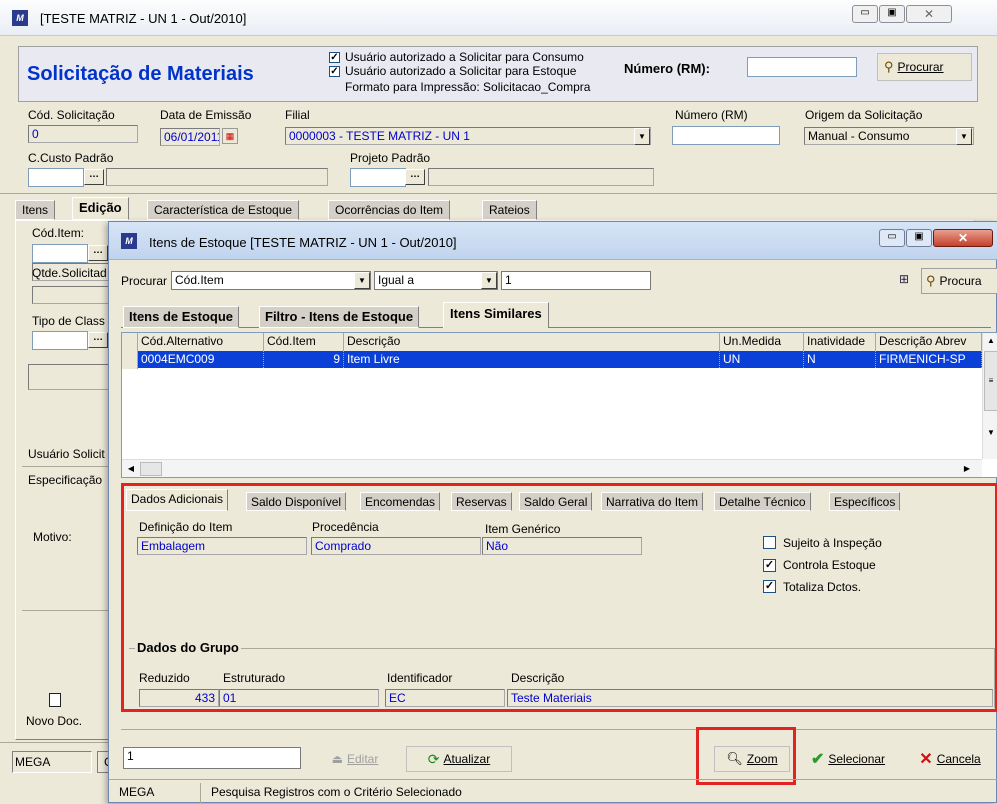 This screenshot has width=997, height=804. I want to click on dialog-minimize-button: ▭, so click(892, 238).